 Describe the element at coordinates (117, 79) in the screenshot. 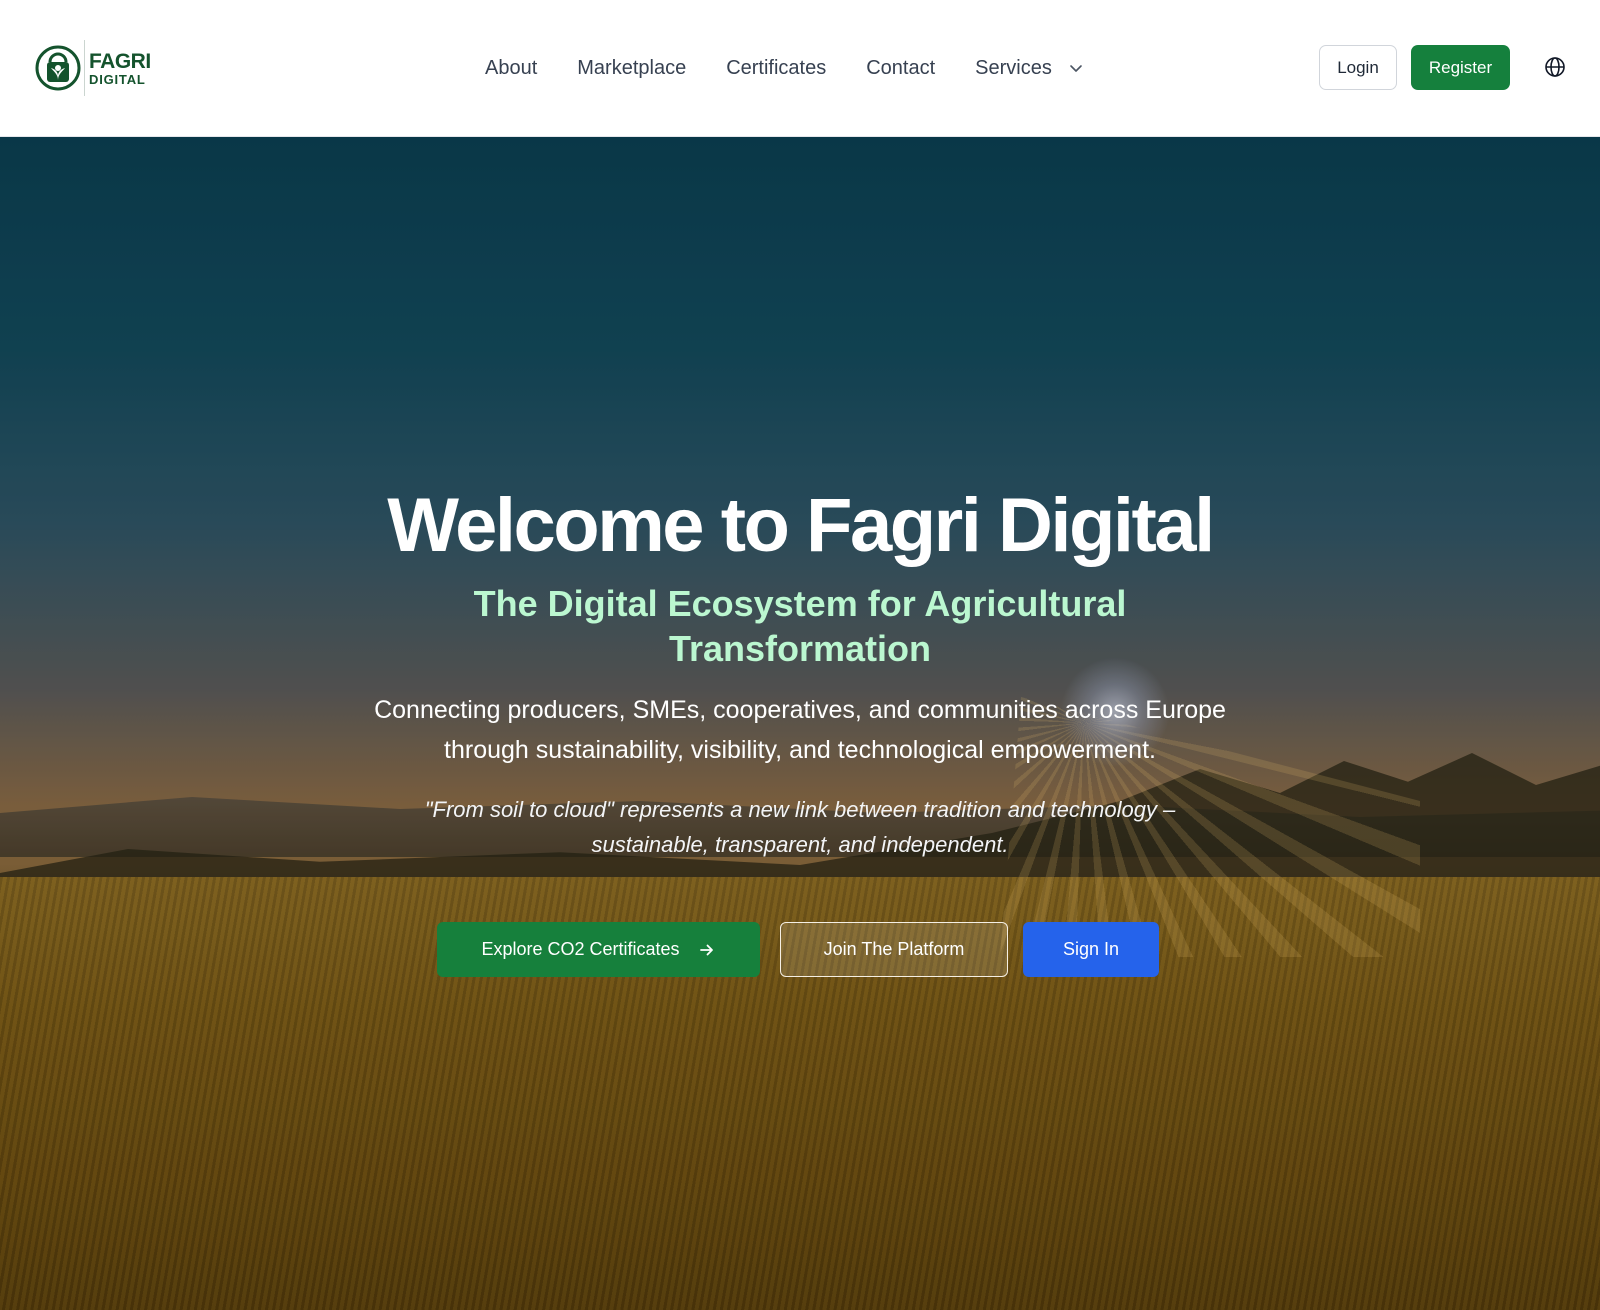

I see `logo-line-2: DIGITAL` at that location.